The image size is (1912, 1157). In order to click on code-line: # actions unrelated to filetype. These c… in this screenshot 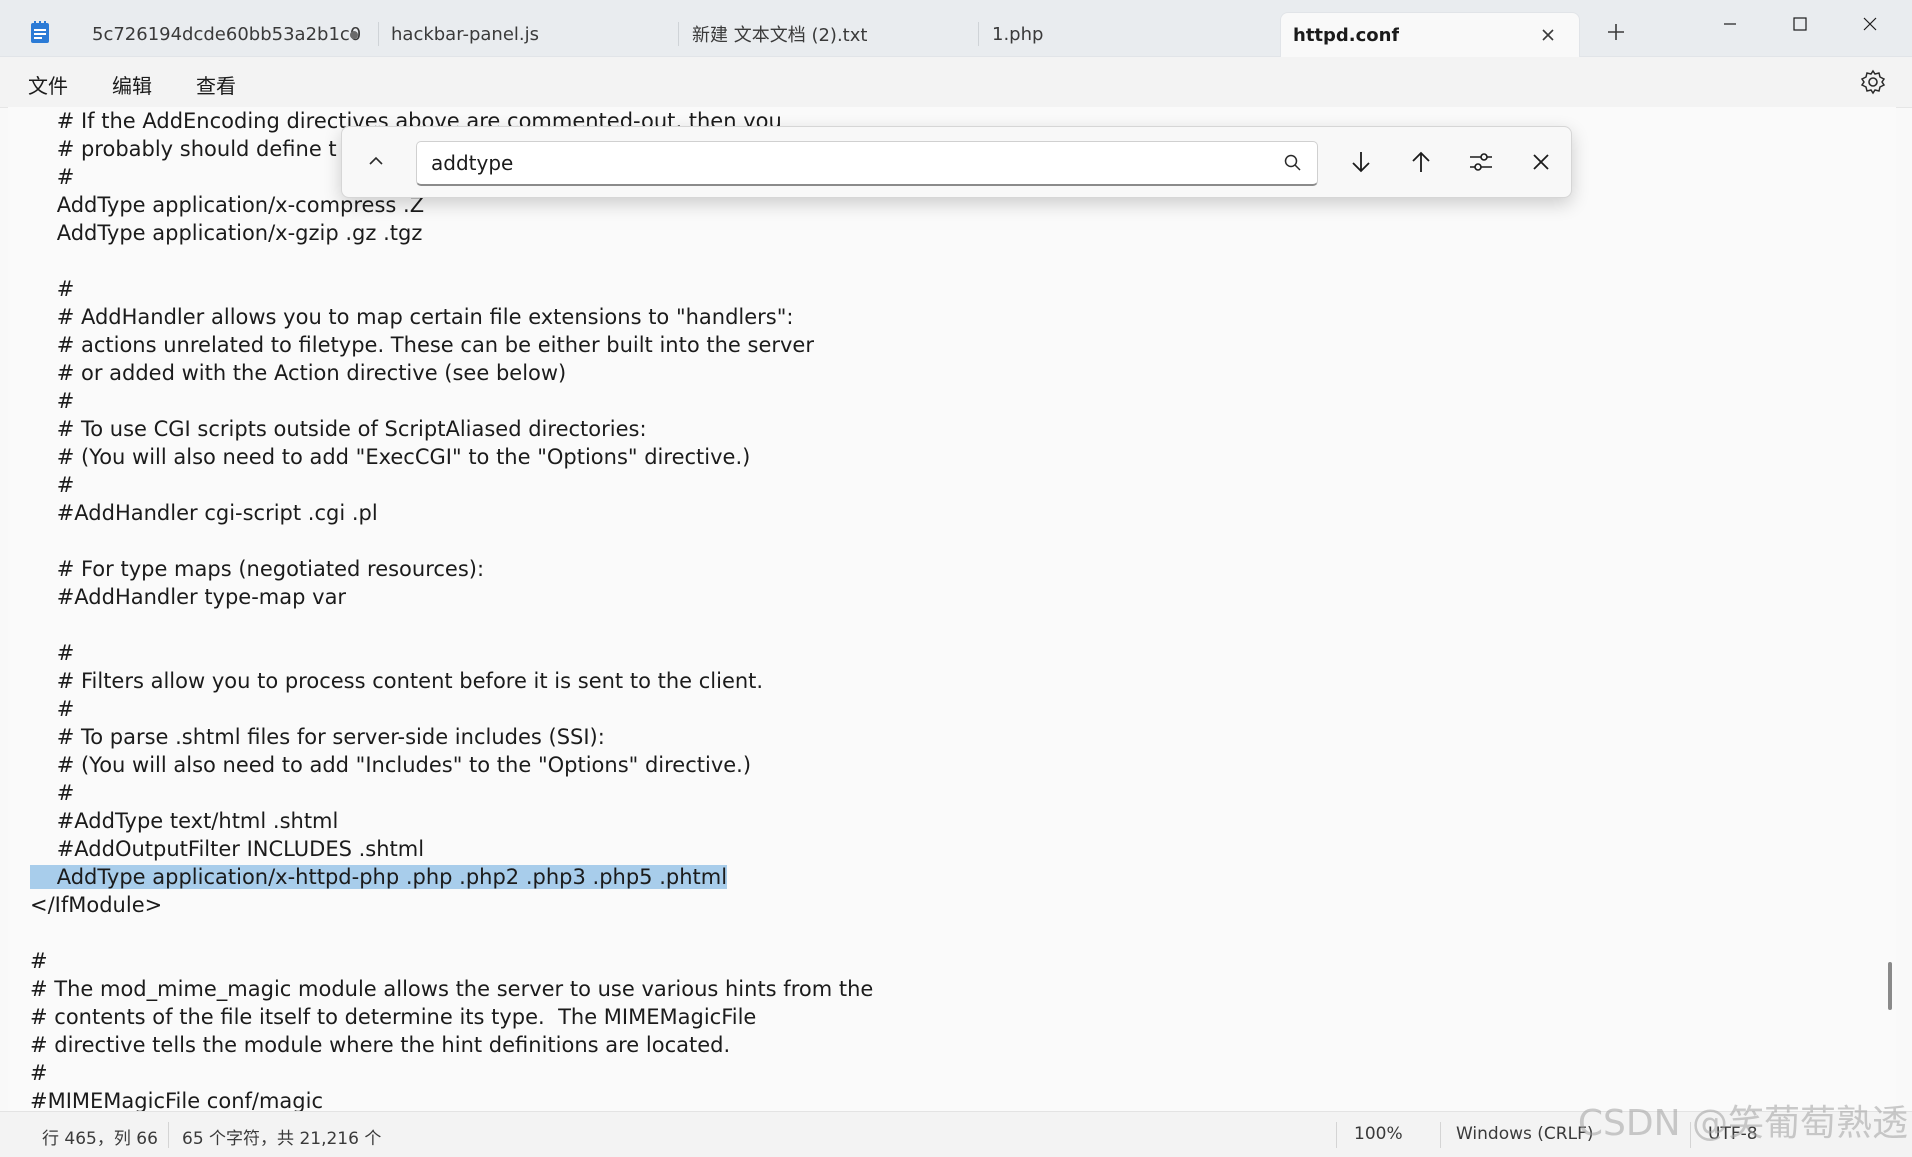, I will do `click(451, 345)`.